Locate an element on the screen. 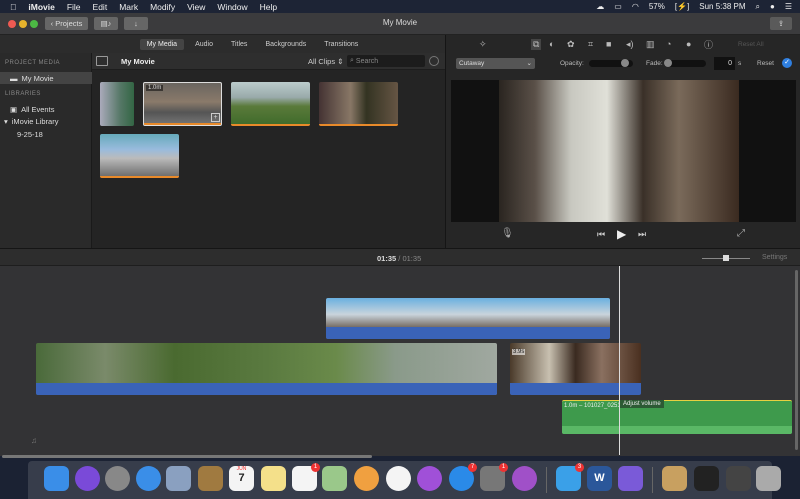 This screenshot has height=499, width=800. reset-all-button: Reset All is located at coordinates (751, 44).